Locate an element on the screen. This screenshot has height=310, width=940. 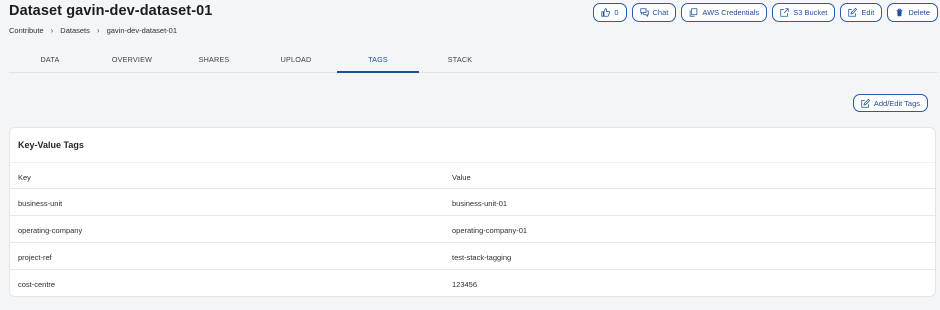
add-edit-tags-button: Add/Edit Tags is located at coordinates (890, 103).